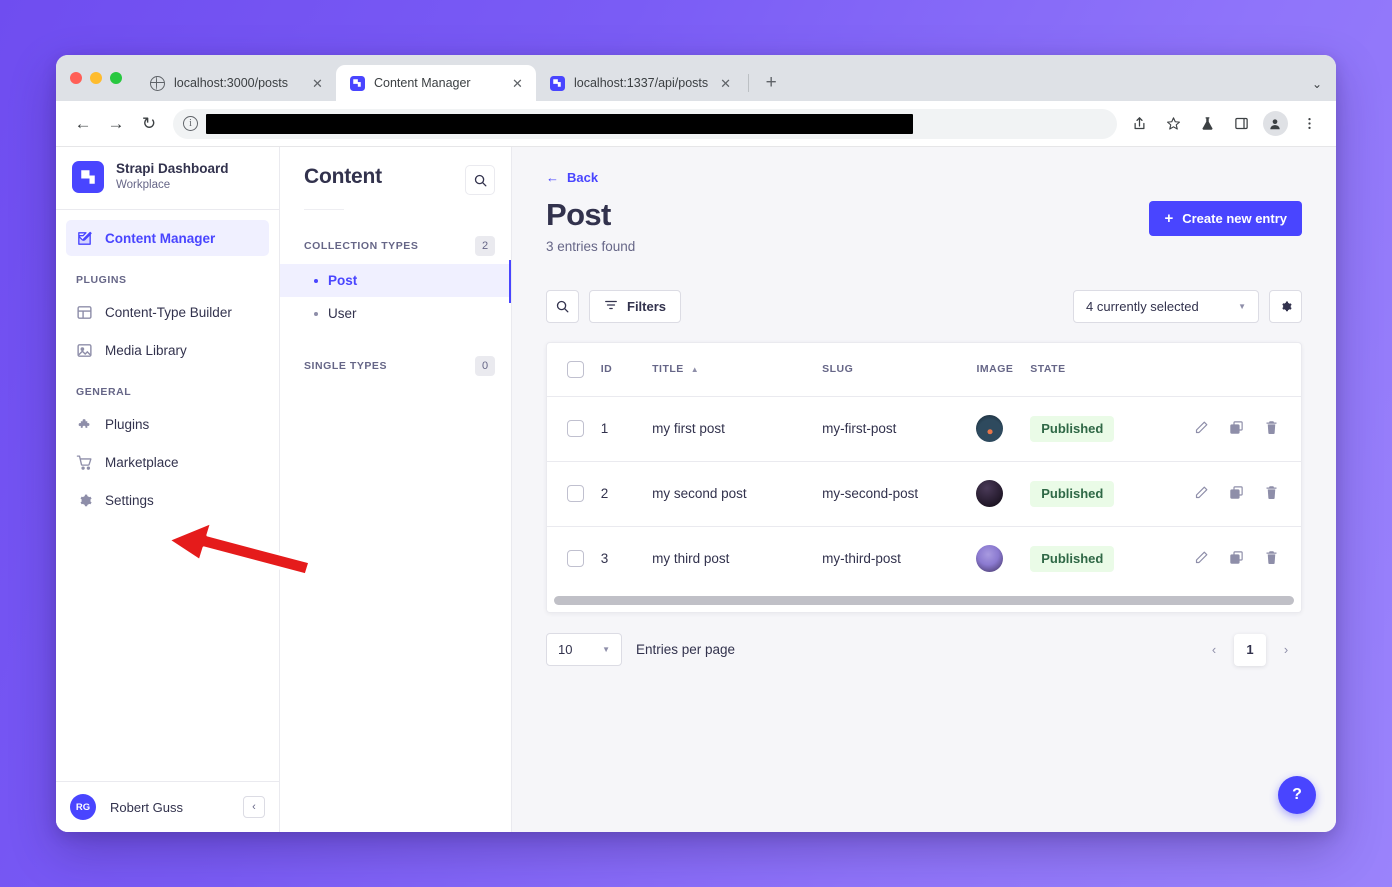  Describe the element at coordinates (575, 369) in the screenshot. I see `select-all-checkbox` at that location.